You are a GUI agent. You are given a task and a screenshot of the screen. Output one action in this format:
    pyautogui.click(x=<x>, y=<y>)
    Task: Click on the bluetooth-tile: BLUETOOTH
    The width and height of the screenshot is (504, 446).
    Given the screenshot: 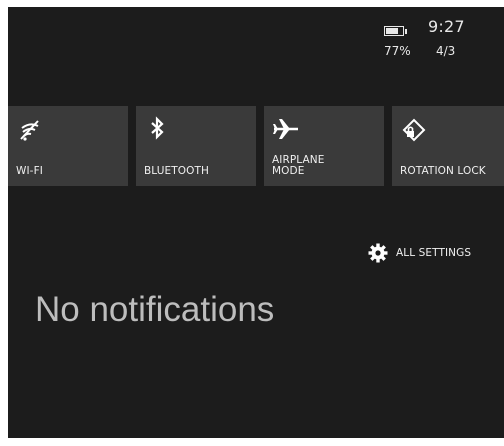 What is the action you would take?
    pyautogui.click(x=196, y=146)
    